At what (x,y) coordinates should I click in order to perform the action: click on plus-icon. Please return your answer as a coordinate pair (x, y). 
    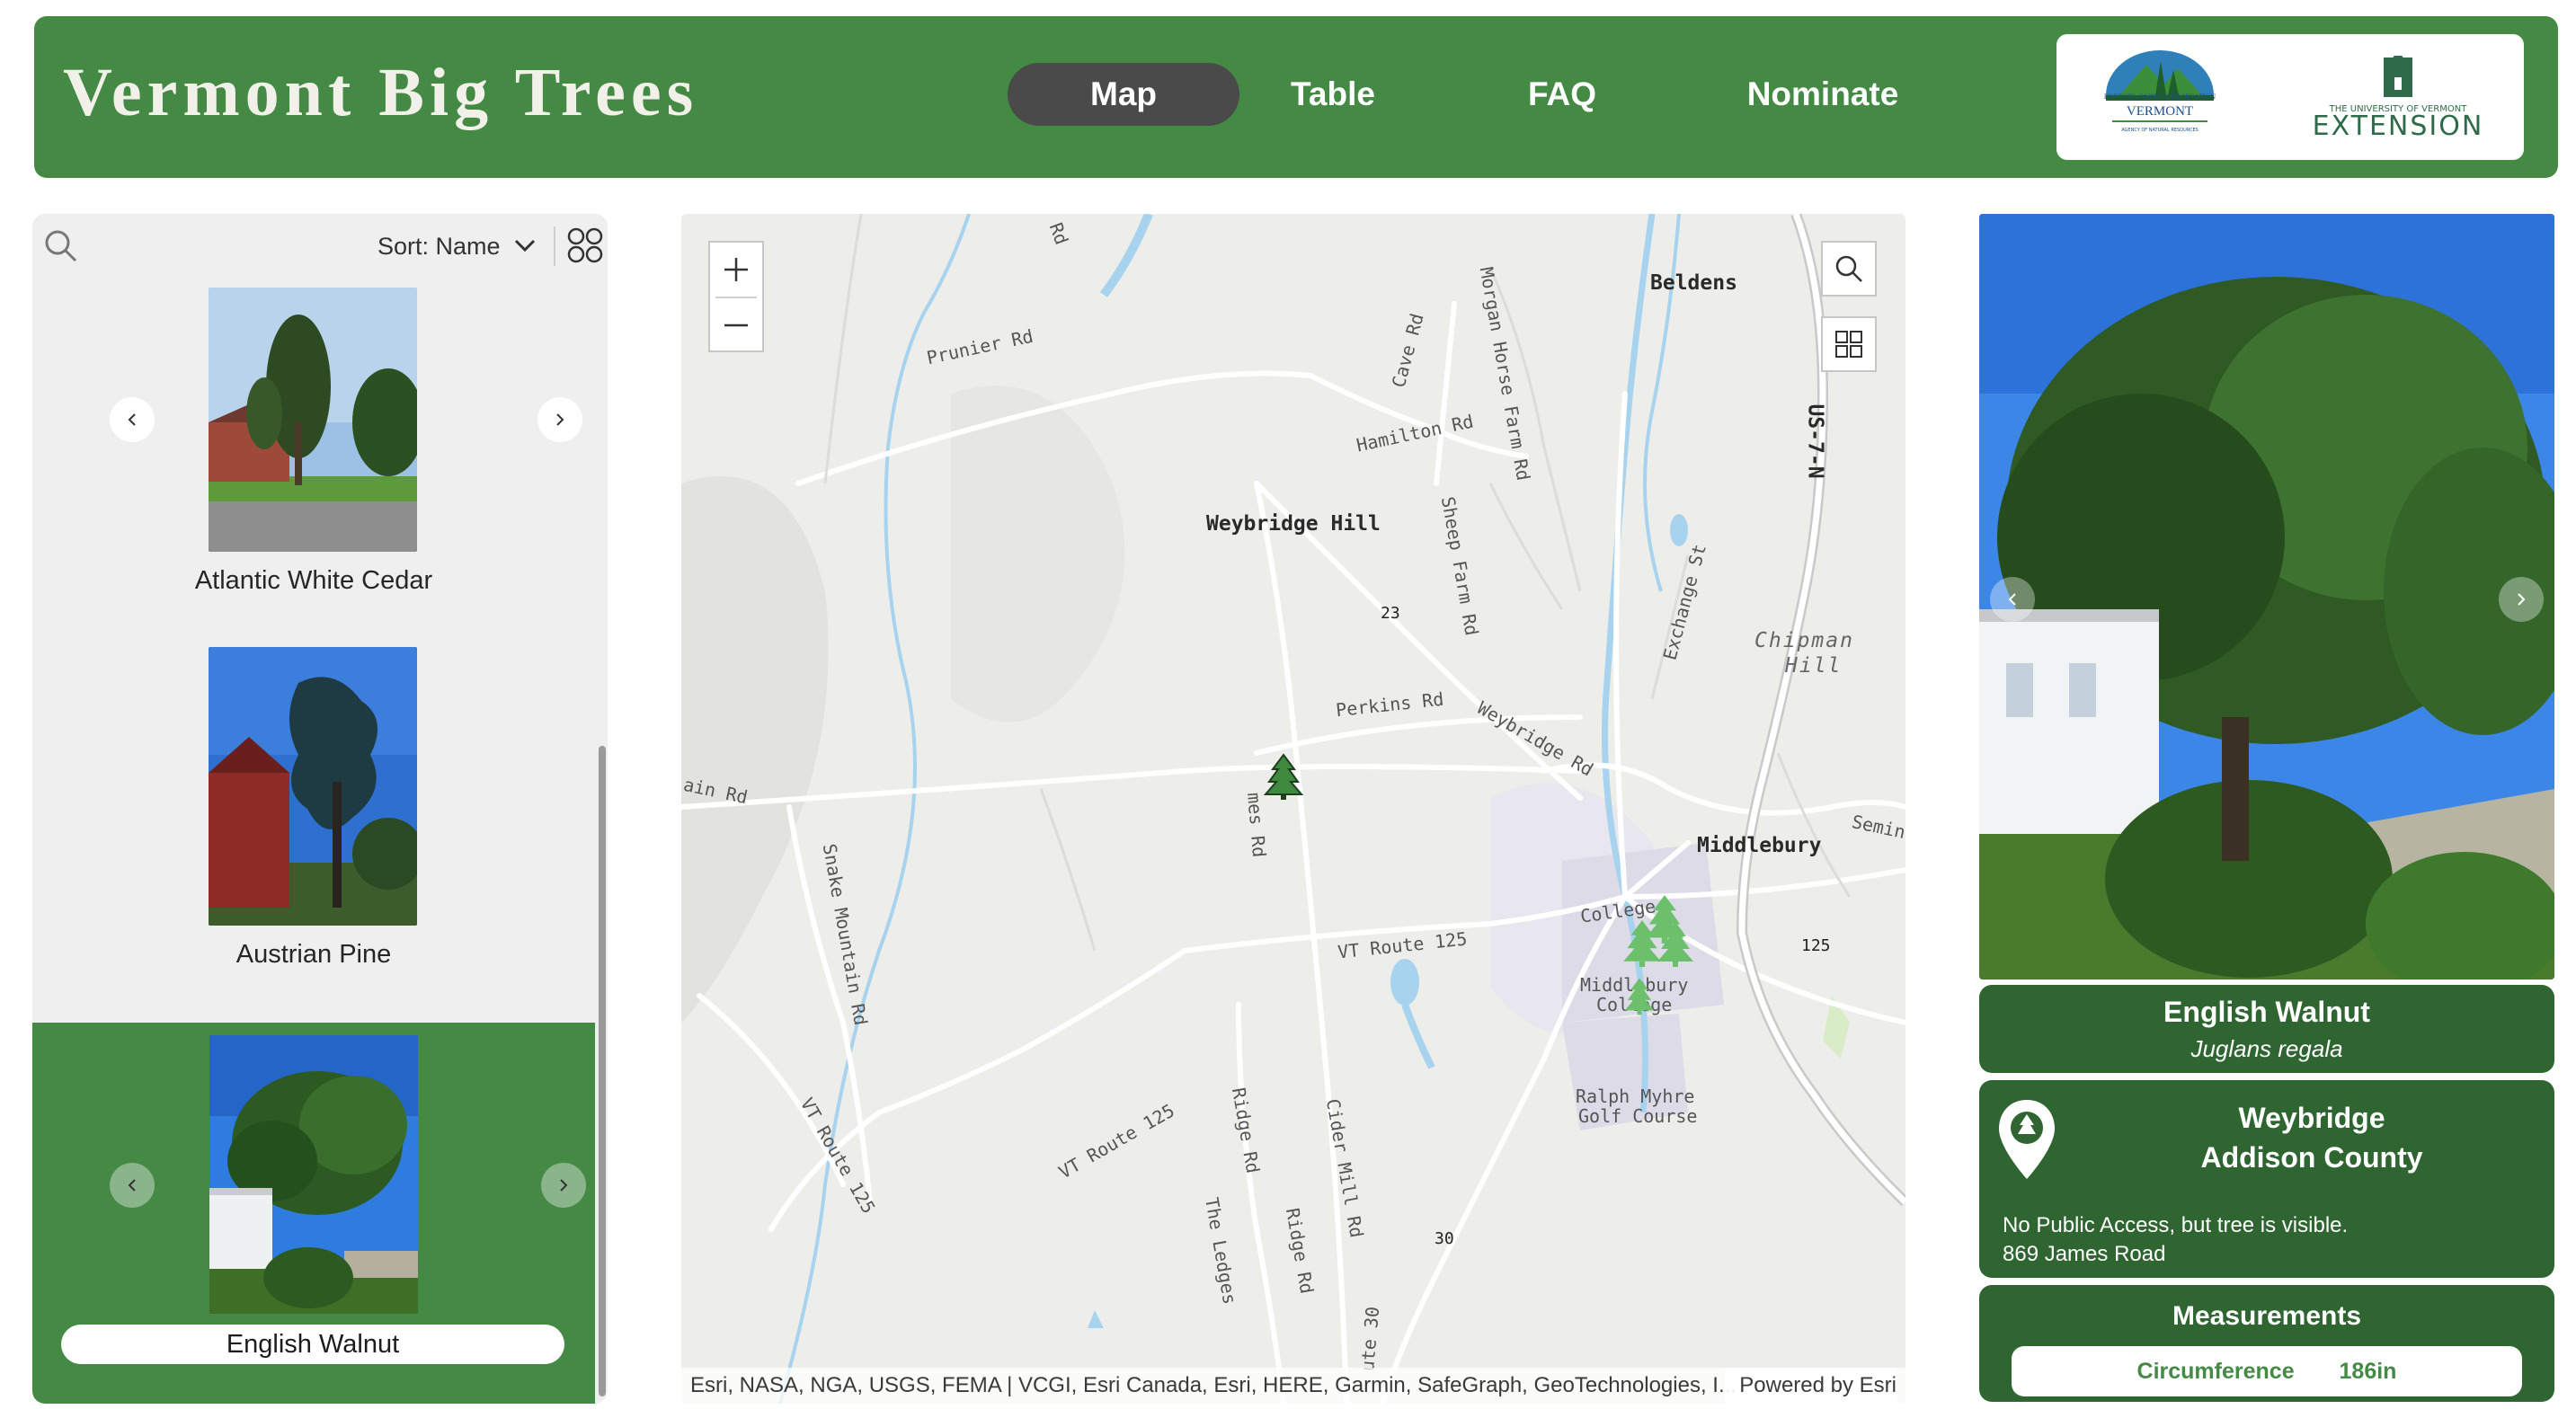
    Looking at the image, I should click on (736, 269).